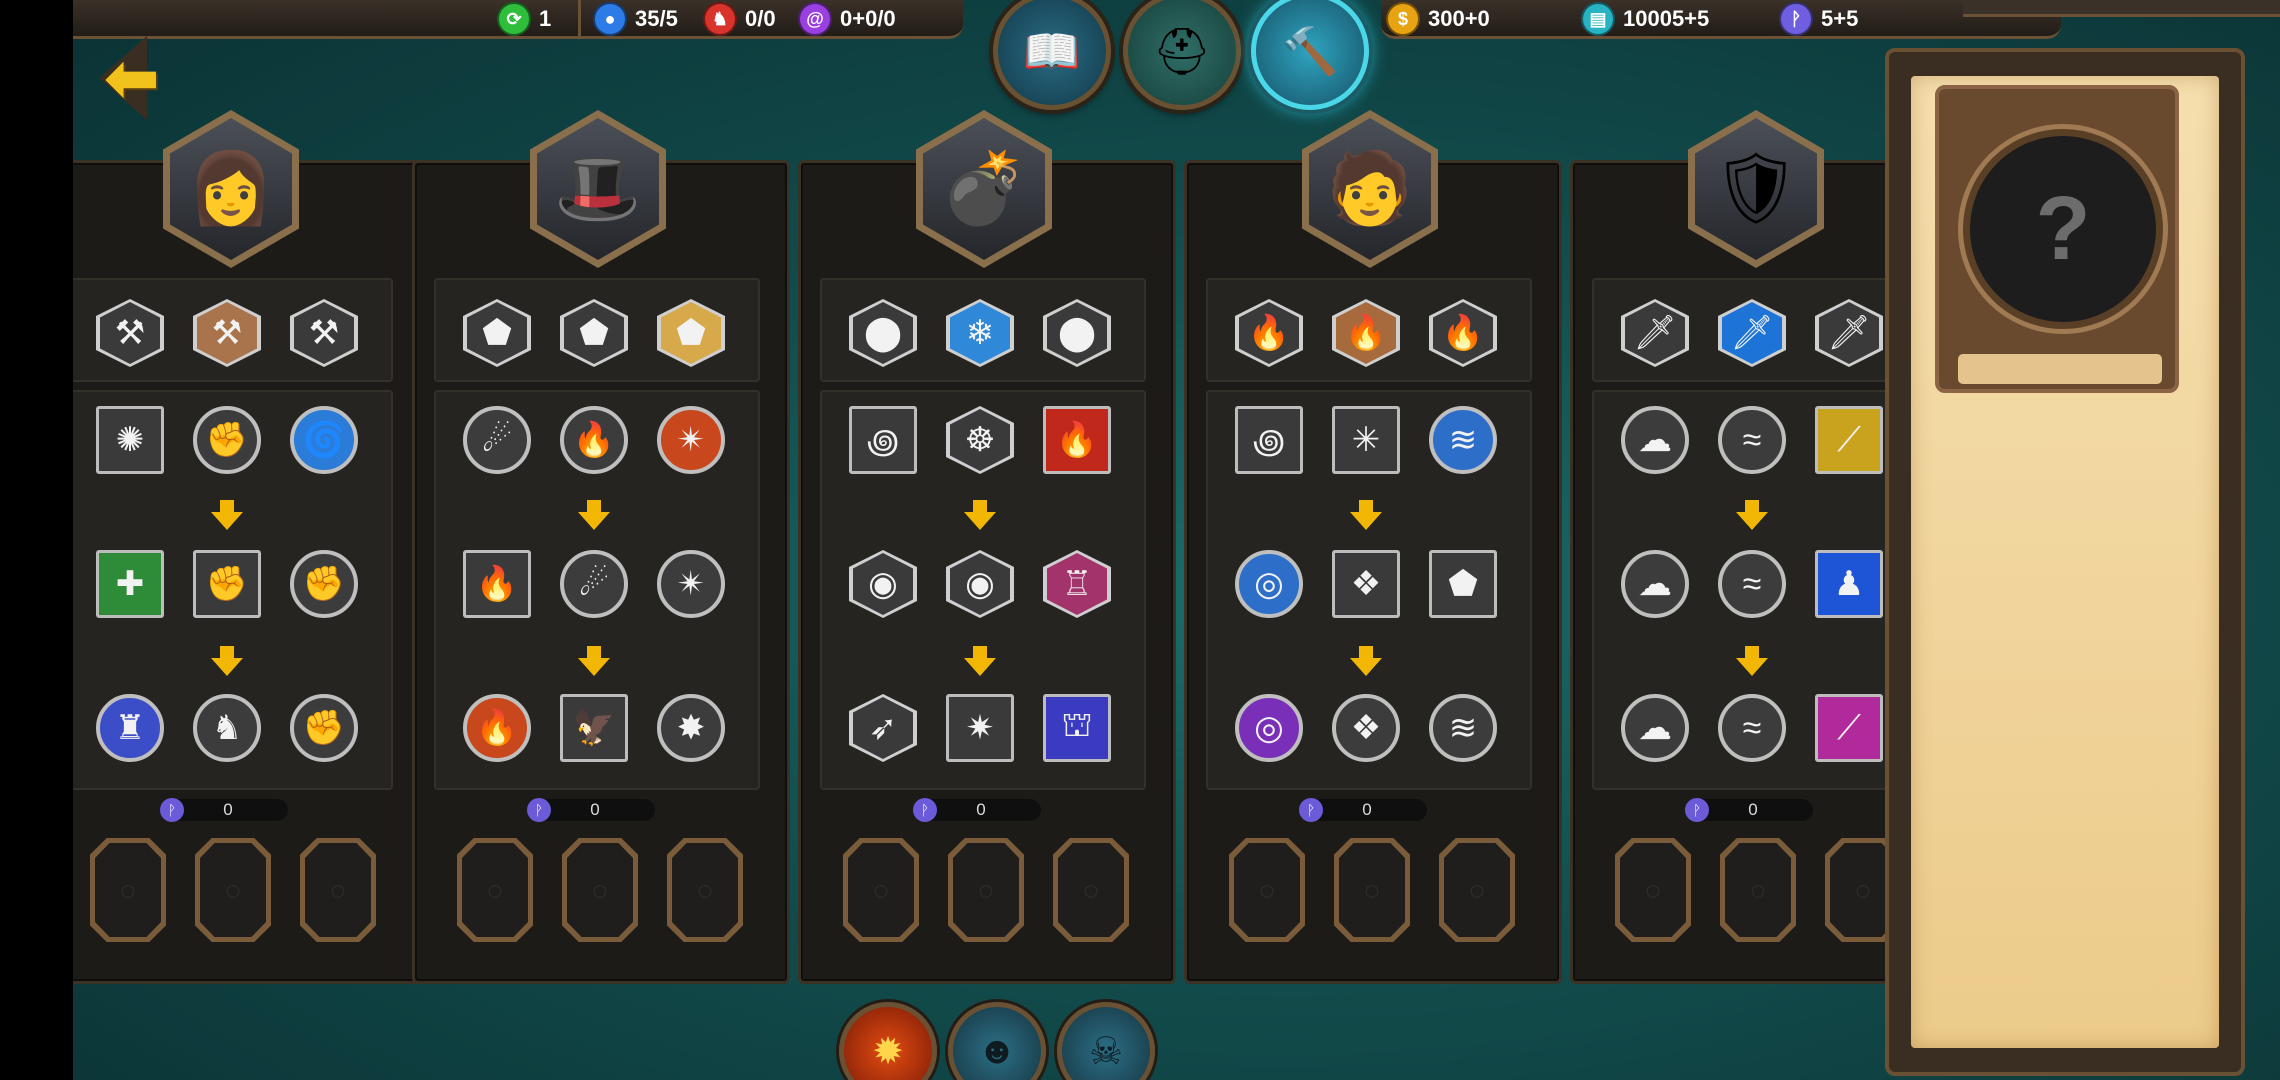  What do you see at coordinates (1370, 189) in the screenshot?
I see `hero-avatar: 🧑` at bounding box center [1370, 189].